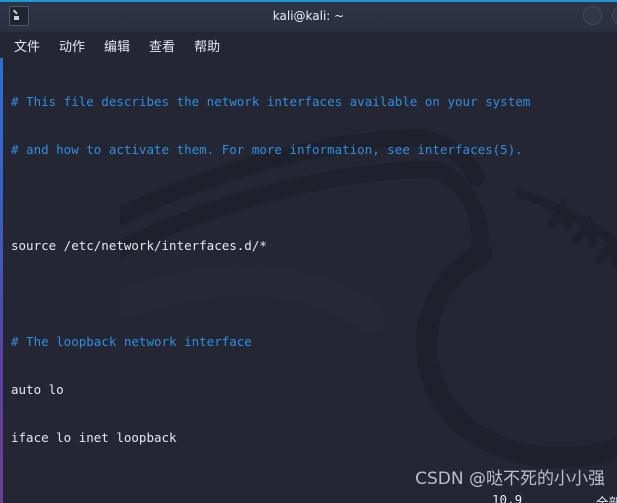 The image size is (617, 503). Describe the element at coordinates (94, 437) in the screenshot. I see `code-line: iface lo inet loopback` at that location.